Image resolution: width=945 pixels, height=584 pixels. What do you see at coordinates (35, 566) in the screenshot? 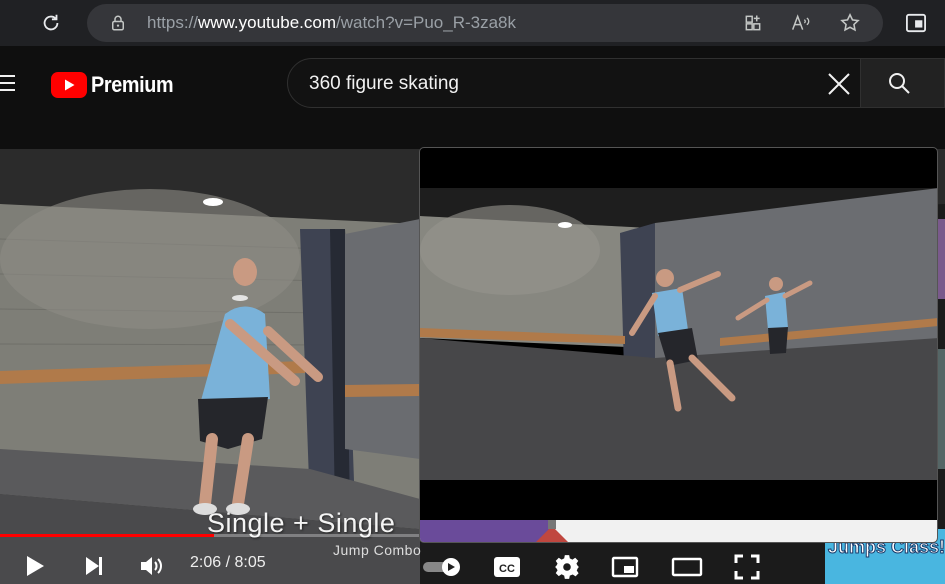
I see `play-icon` at bounding box center [35, 566].